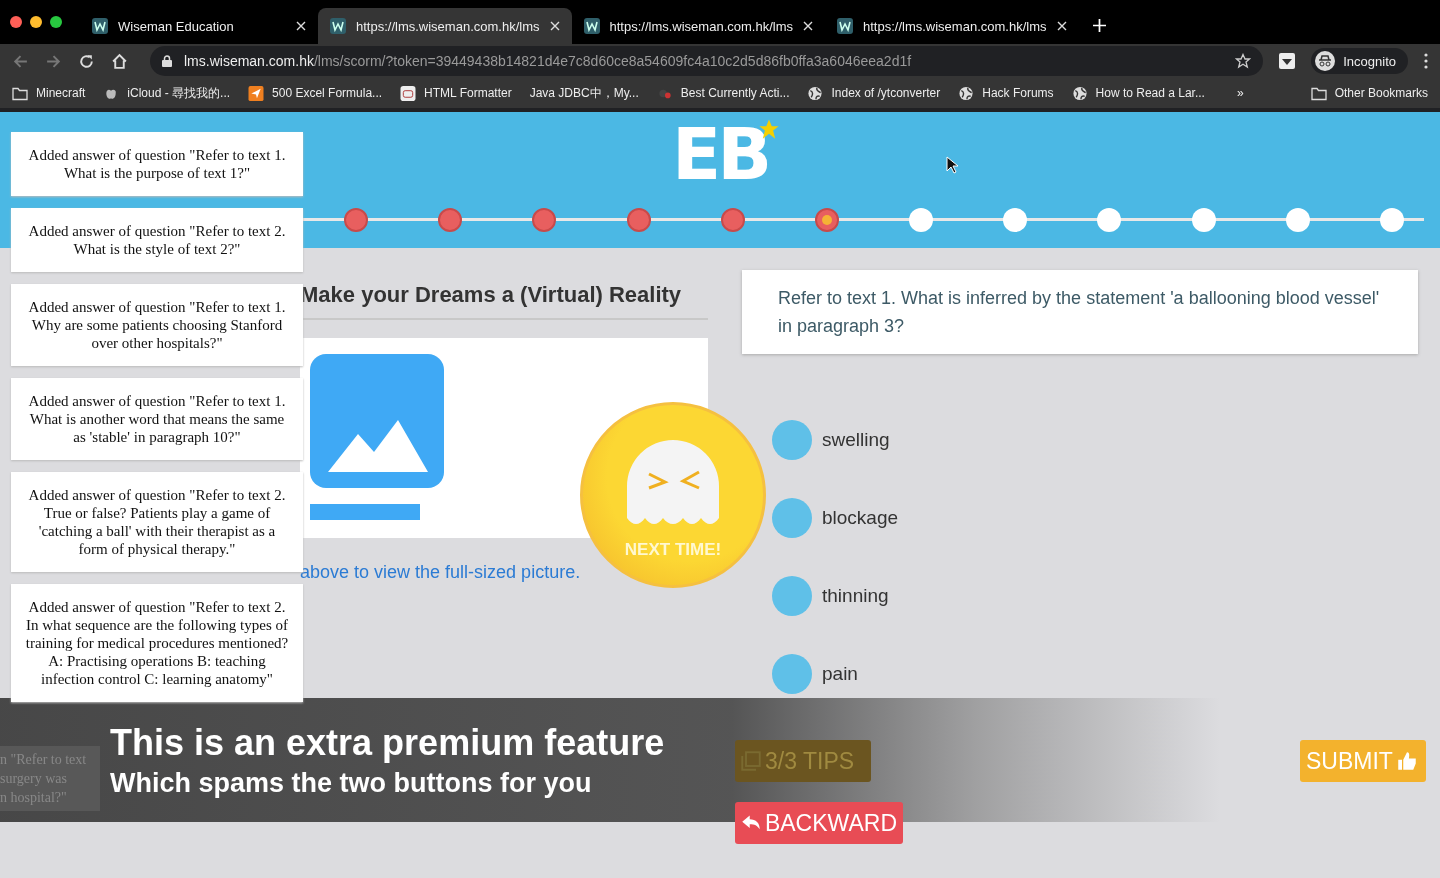 This screenshot has height=878, width=1440. I want to click on notification-text: Added answer of question "Refer to text 2. In what sequence are the following types of training for medical procedures mentioned? A: Practising operations B: teaching infection control C: learning anatomy", so click(157, 643).